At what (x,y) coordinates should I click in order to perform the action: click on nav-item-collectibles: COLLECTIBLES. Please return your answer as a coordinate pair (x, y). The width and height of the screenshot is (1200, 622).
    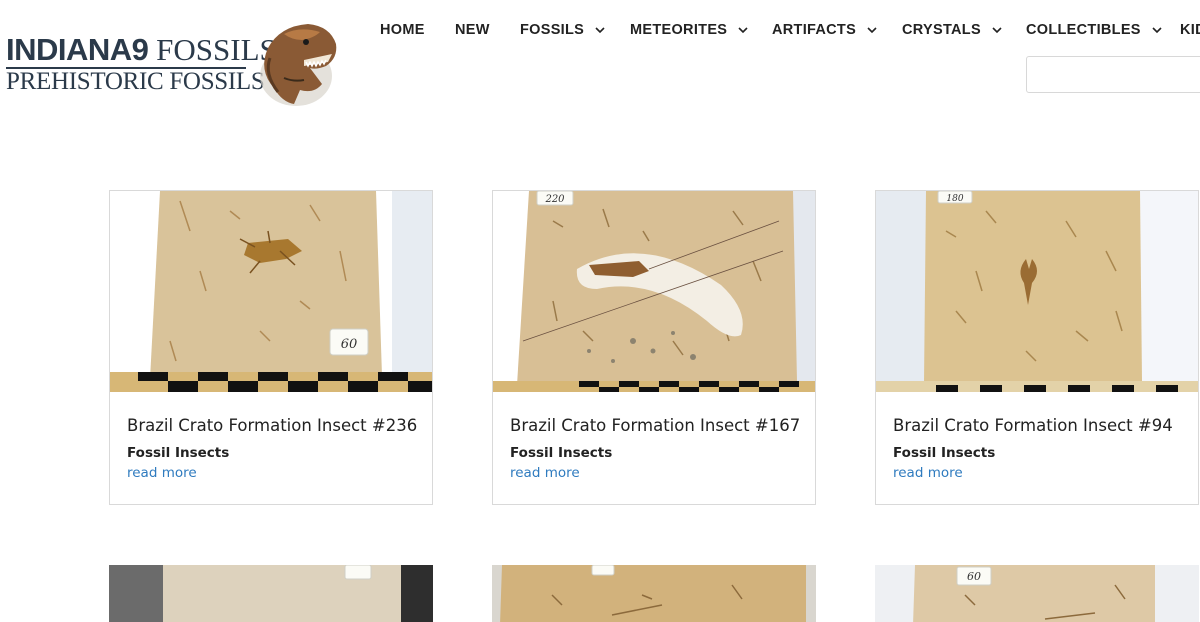
    Looking at the image, I should click on (1094, 30).